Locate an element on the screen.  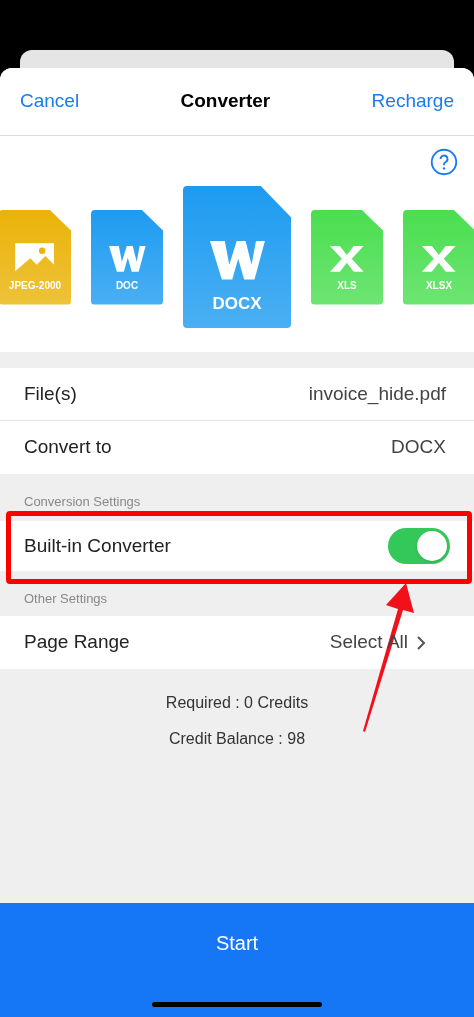
section-header: Conversion Settings is located at coordinates (82, 501).